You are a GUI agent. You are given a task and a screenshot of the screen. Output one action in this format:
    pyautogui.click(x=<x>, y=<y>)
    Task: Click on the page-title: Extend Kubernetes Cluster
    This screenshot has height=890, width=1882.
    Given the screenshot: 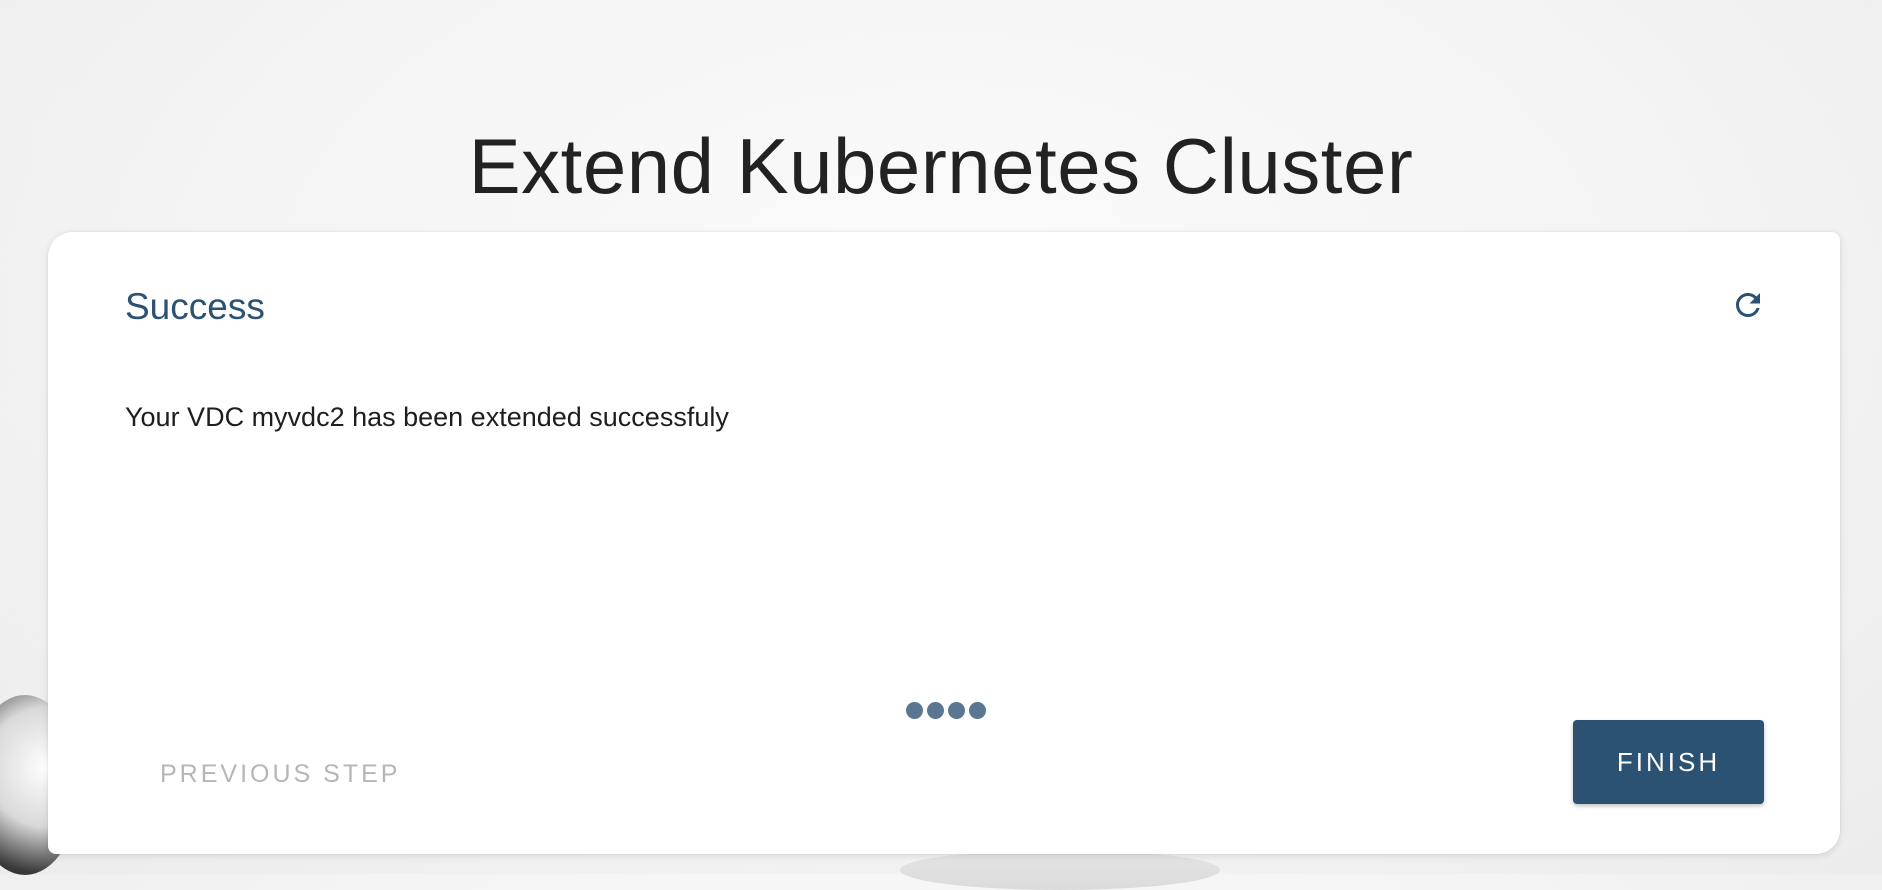 What is the action you would take?
    pyautogui.click(x=941, y=166)
    